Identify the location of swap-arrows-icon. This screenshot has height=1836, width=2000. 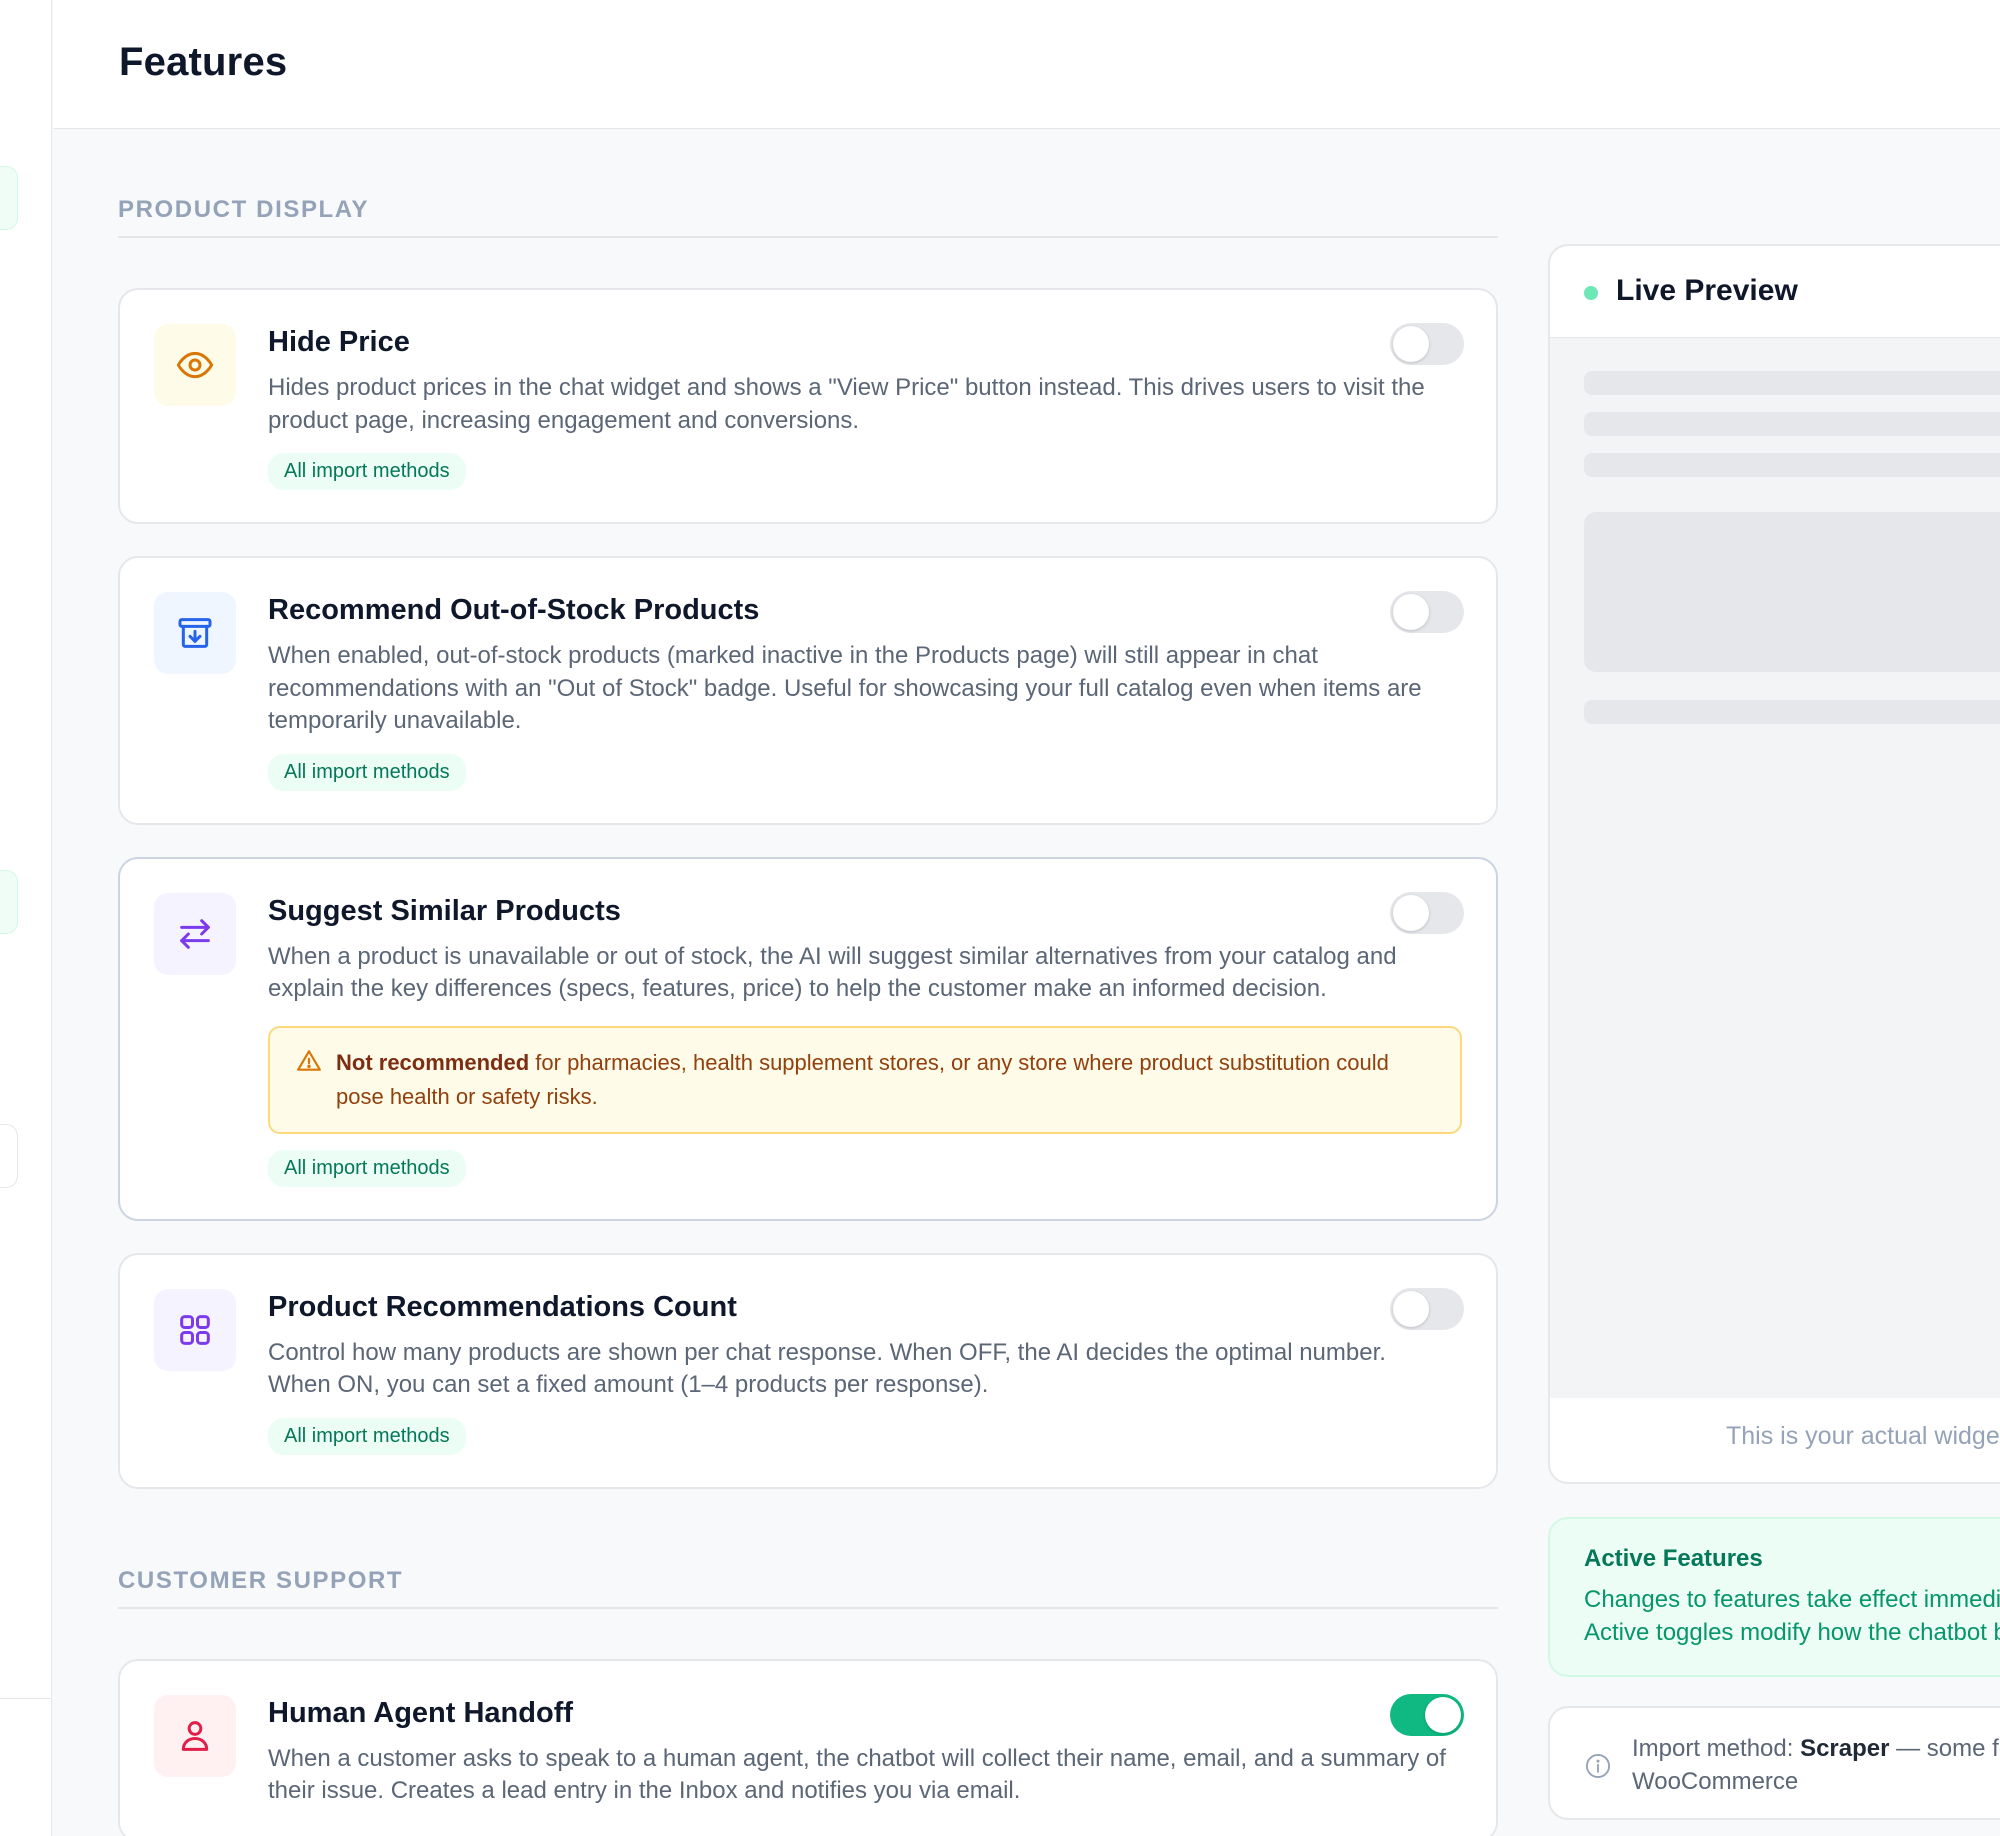
(195, 933).